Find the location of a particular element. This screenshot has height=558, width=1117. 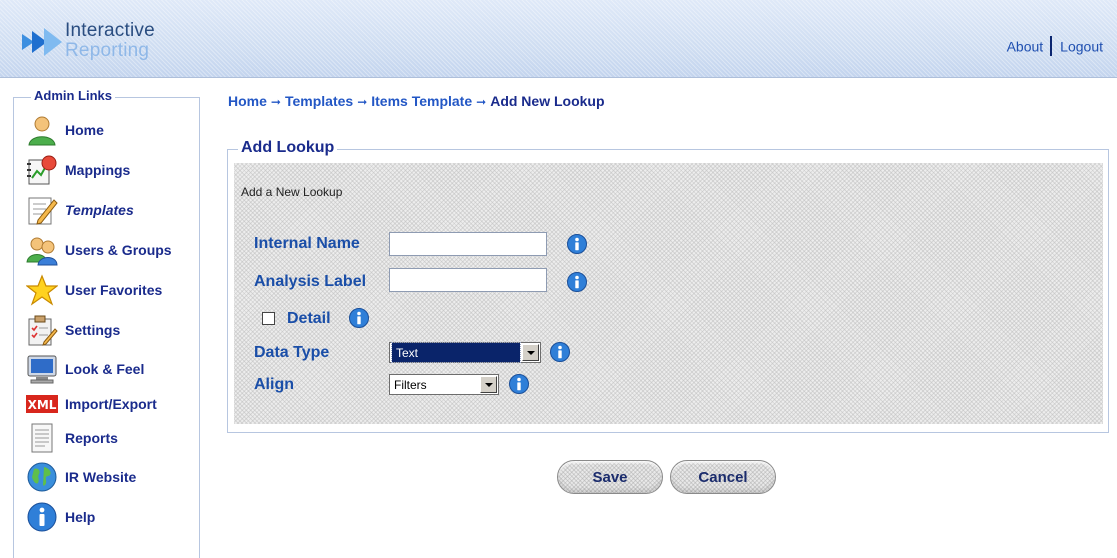

app-logo: Interactive Reporting is located at coordinates (98, 43).